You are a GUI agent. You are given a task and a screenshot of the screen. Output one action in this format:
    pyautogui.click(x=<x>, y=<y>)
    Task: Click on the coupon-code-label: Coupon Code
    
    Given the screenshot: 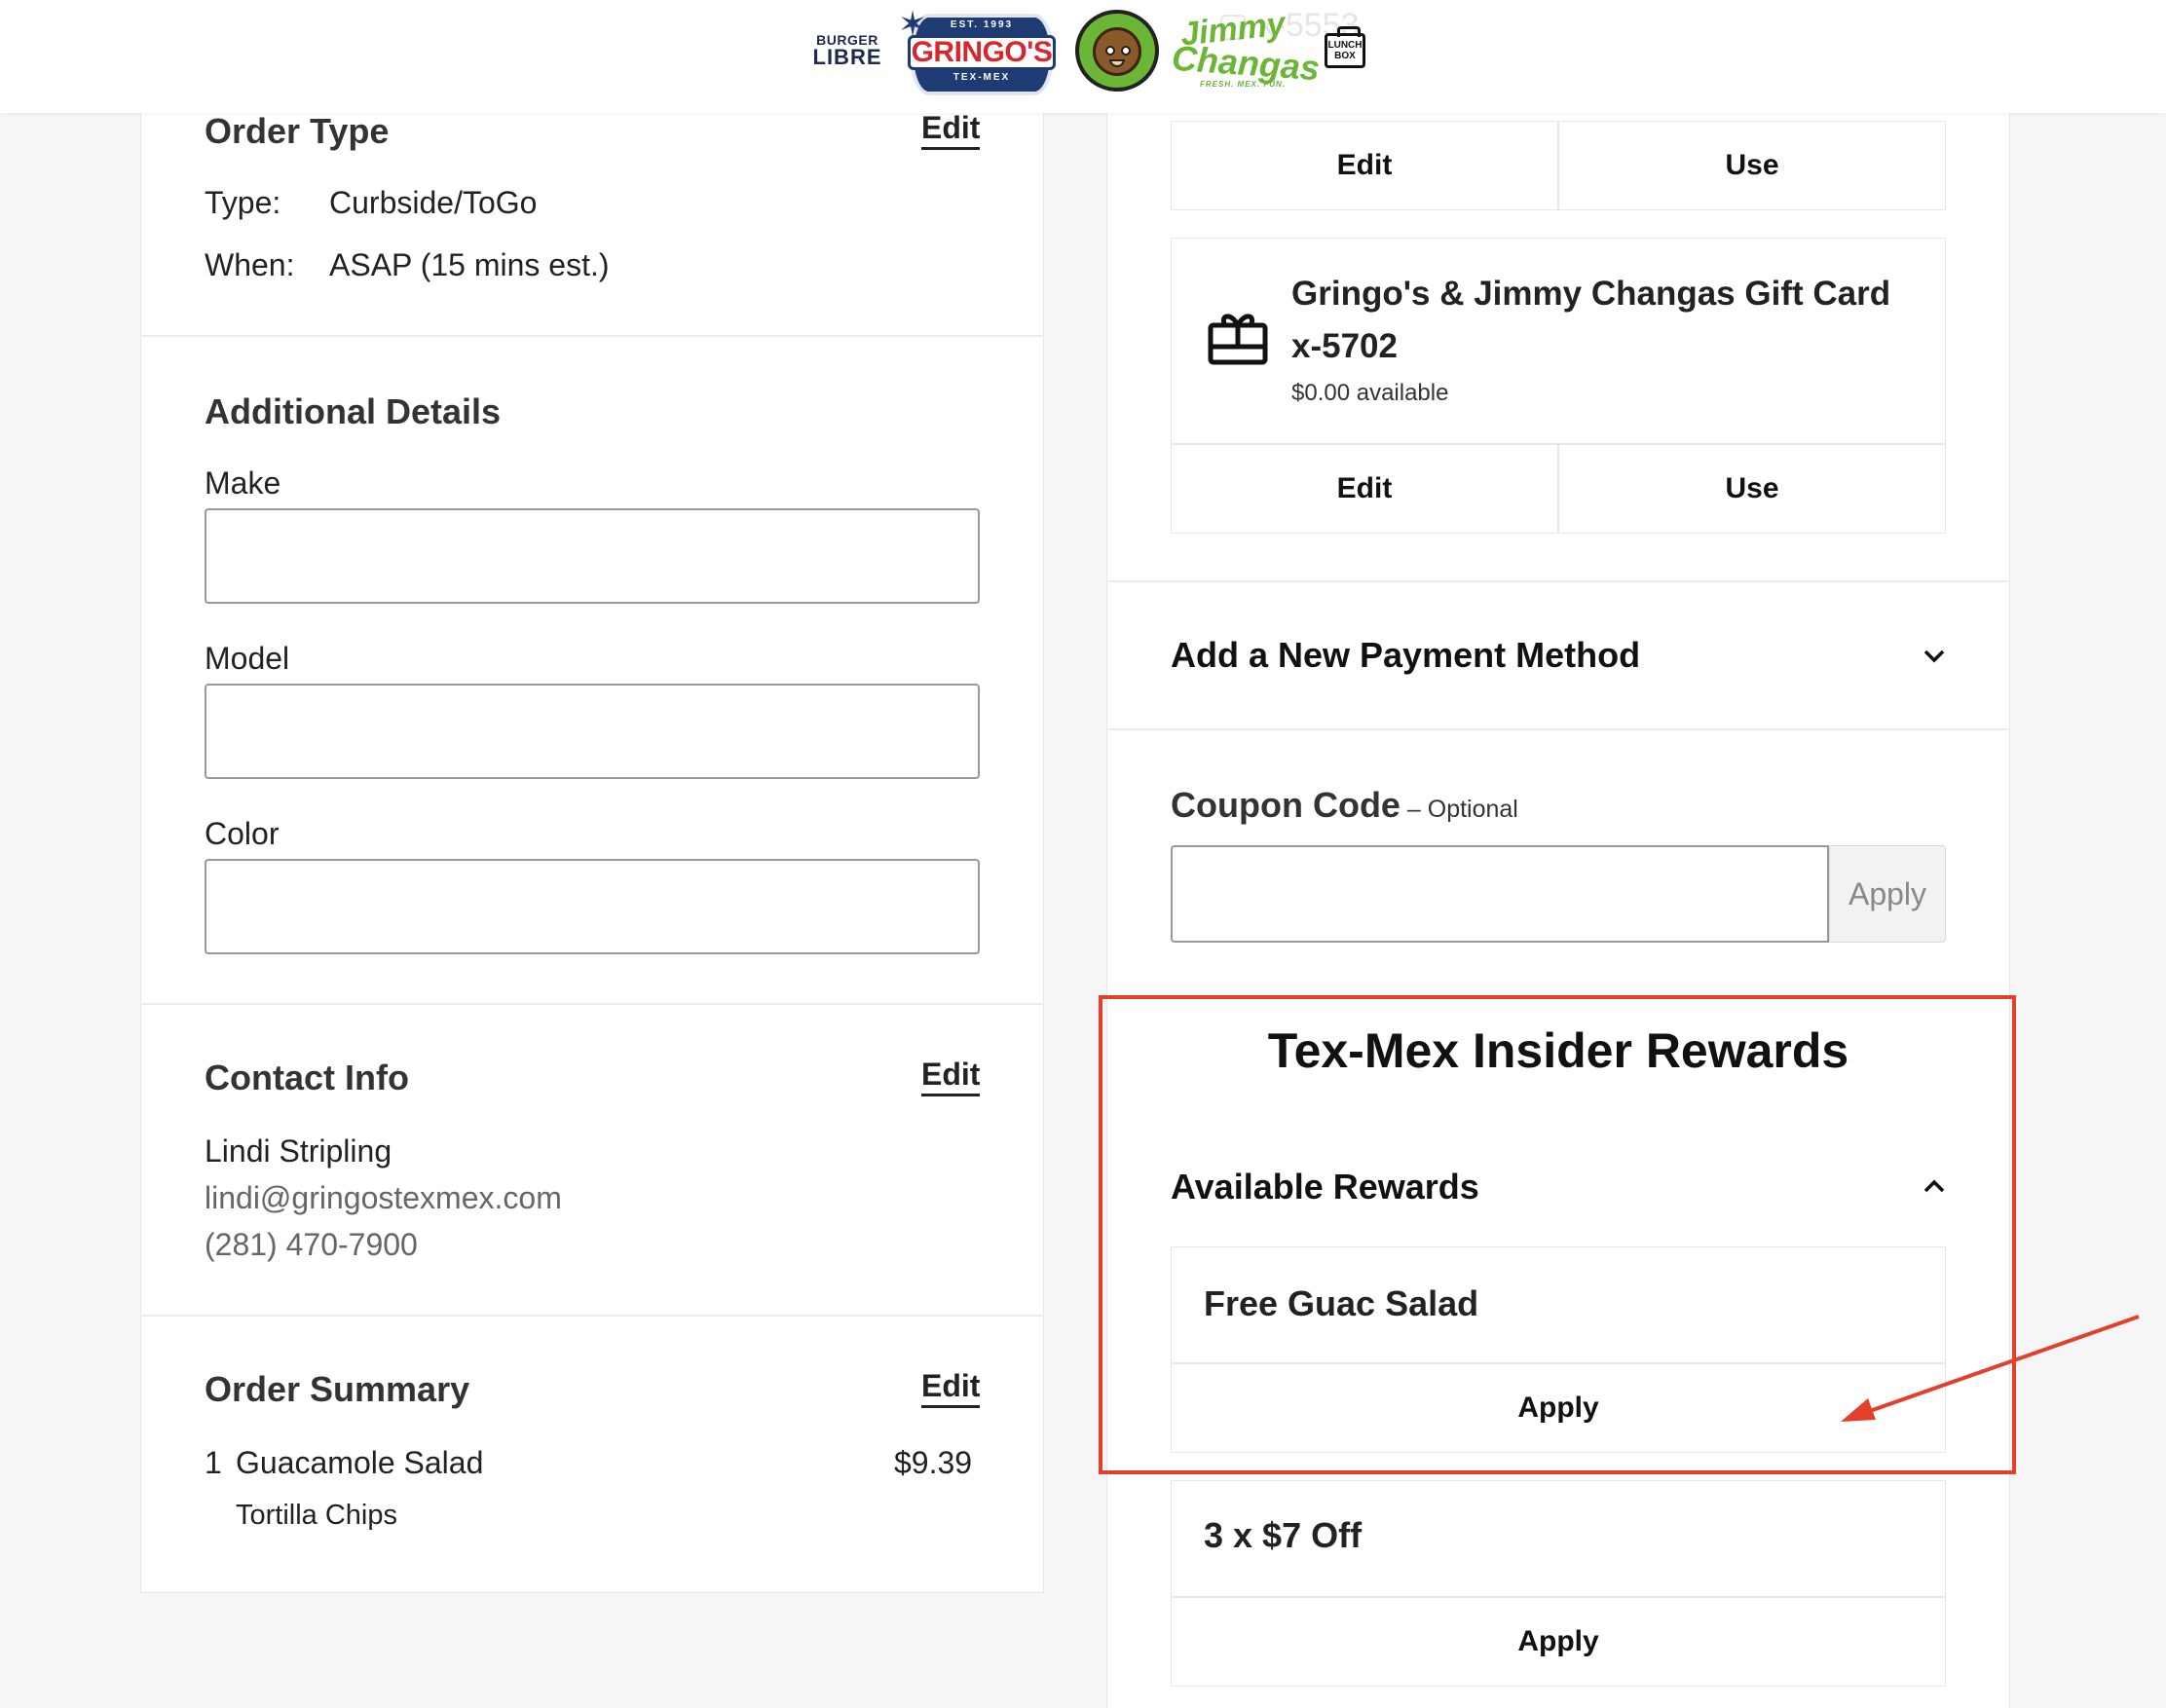 What is the action you would take?
    pyautogui.click(x=1285, y=805)
    